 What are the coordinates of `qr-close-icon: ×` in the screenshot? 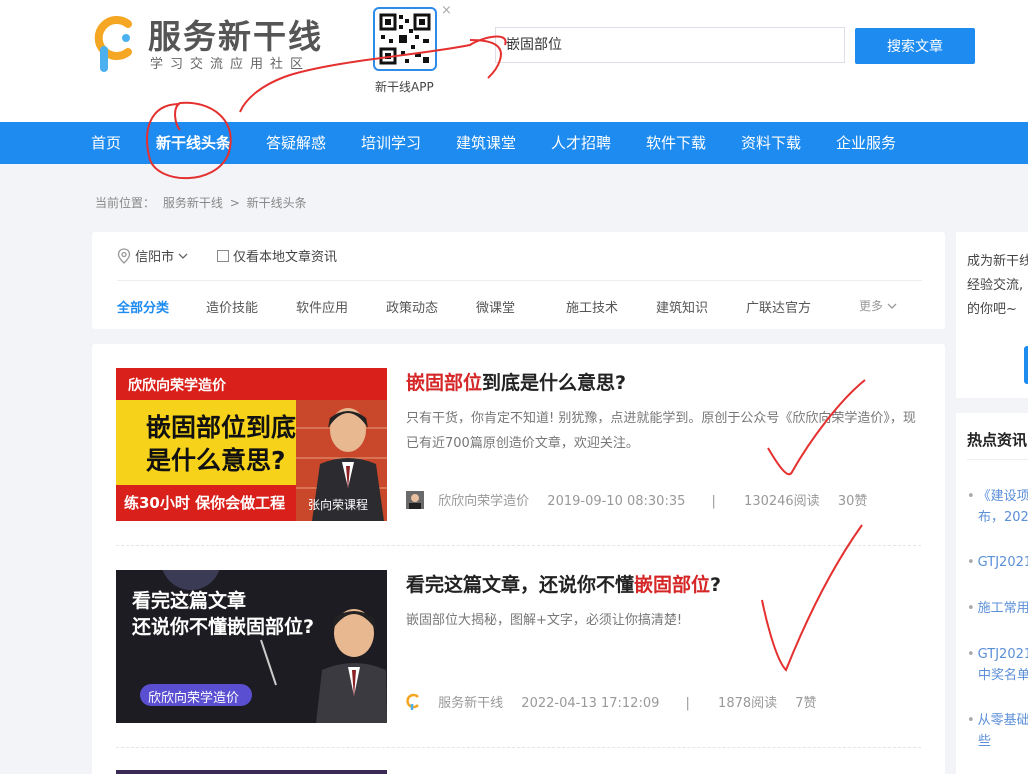 It's located at (446, 10).